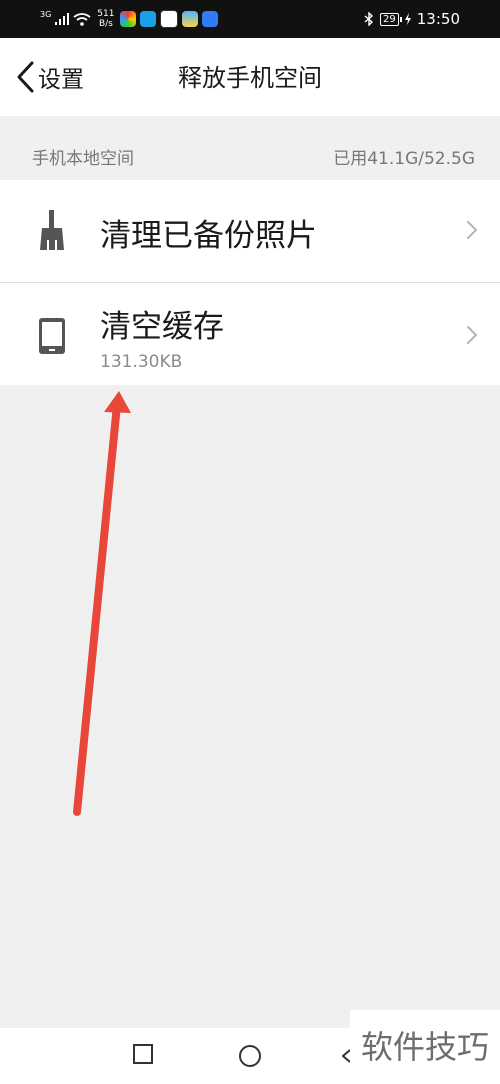 Image resolution: width=500 pixels, height=1084 pixels. Describe the element at coordinates (148, 19) in the screenshot. I see `app-icon-bulb` at that location.